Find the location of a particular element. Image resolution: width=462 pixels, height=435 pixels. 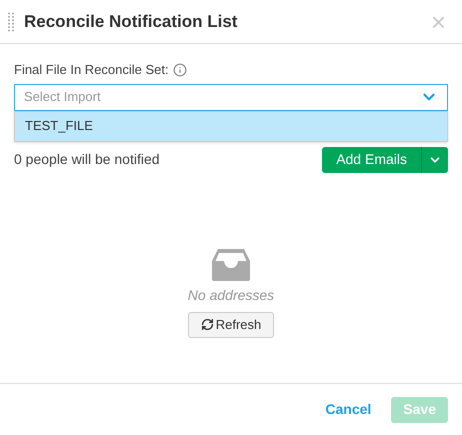

empty-message: No addresses is located at coordinates (231, 295).